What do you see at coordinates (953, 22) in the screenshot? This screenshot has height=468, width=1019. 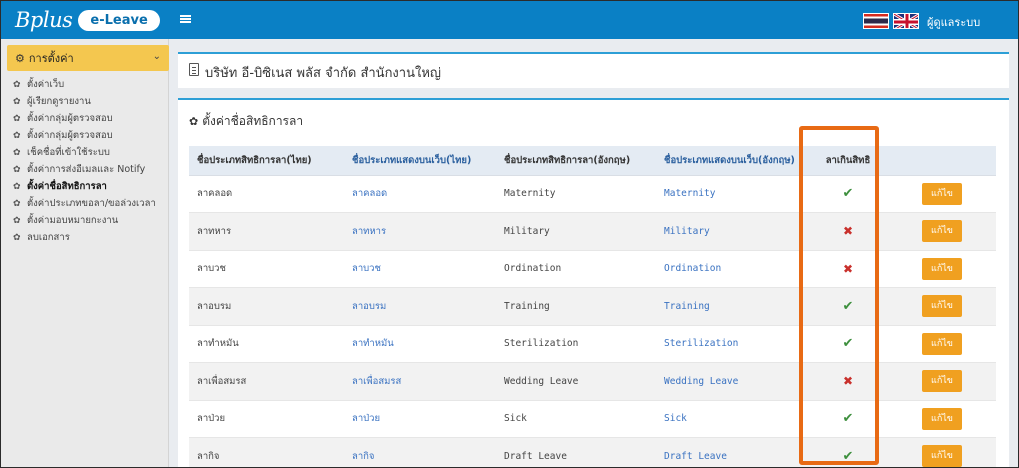 I see `user-menu-link: ผู้ดูแลระบบ` at bounding box center [953, 22].